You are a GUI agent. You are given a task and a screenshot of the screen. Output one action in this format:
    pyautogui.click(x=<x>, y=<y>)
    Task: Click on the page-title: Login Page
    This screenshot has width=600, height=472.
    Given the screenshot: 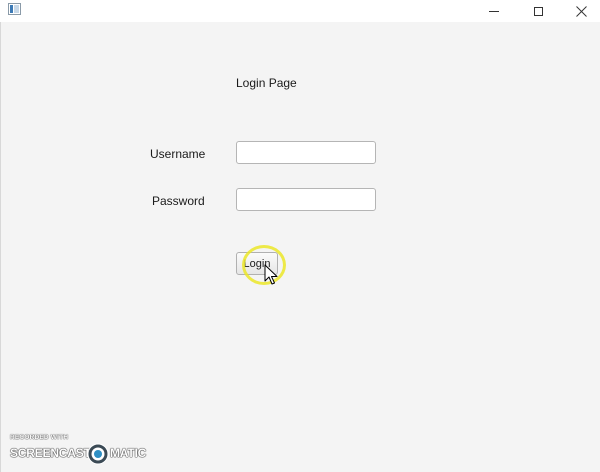 What is the action you would take?
    pyautogui.click(x=266, y=83)
    